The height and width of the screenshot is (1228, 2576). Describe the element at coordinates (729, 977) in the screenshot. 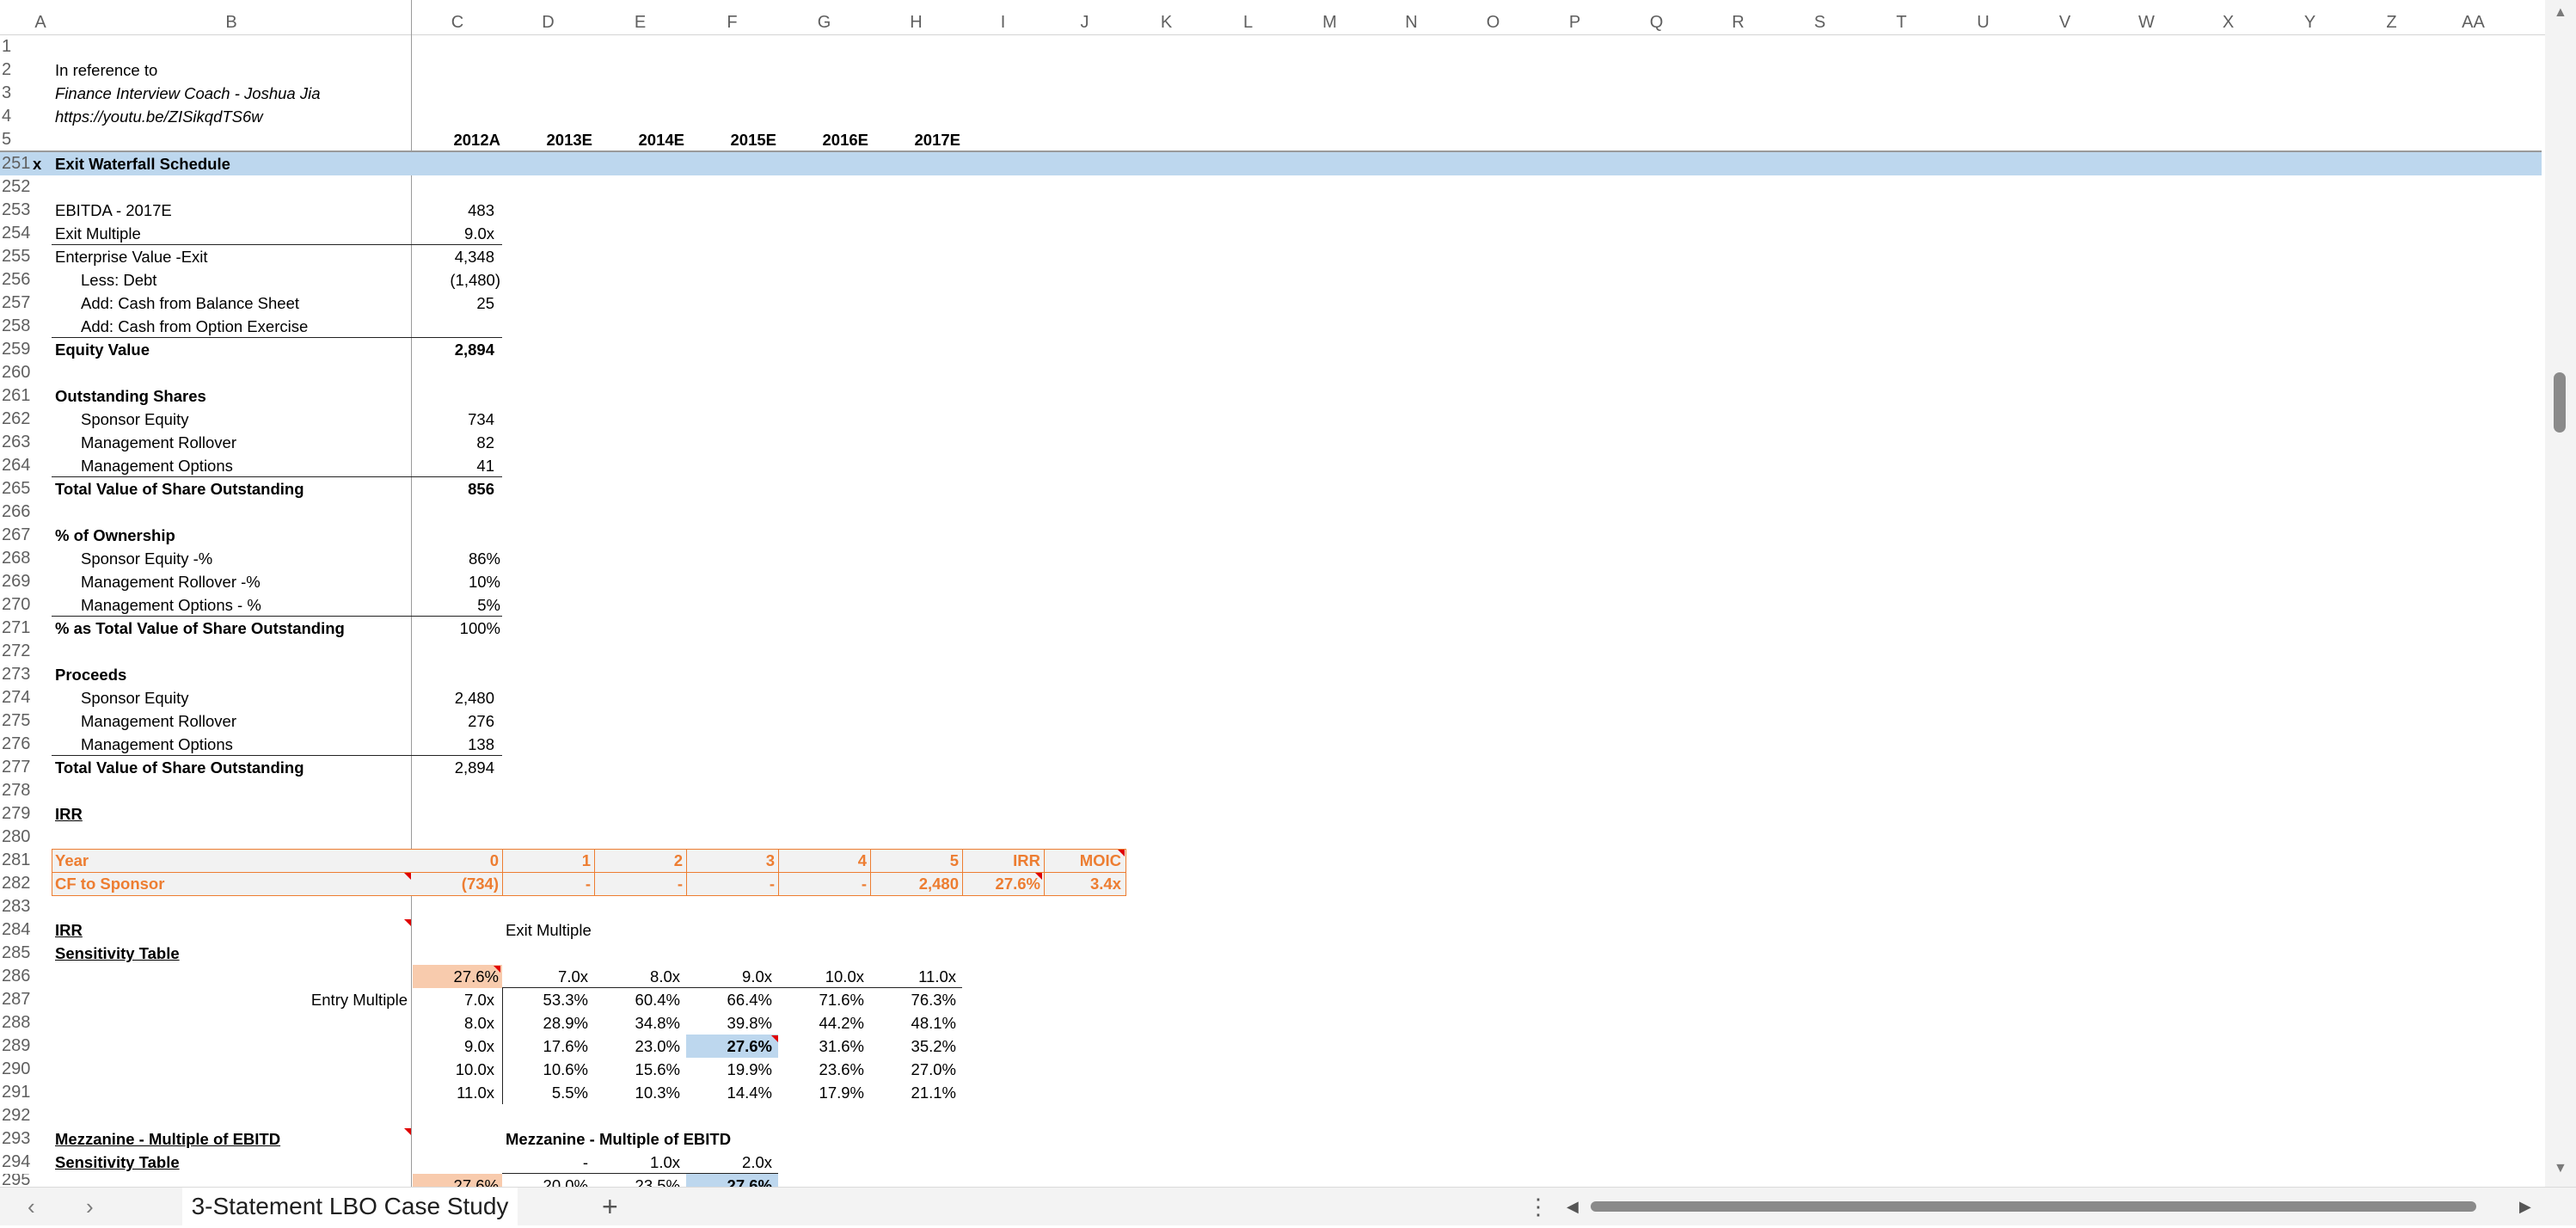

I see `sens-col-header: 9.0x` at that location.